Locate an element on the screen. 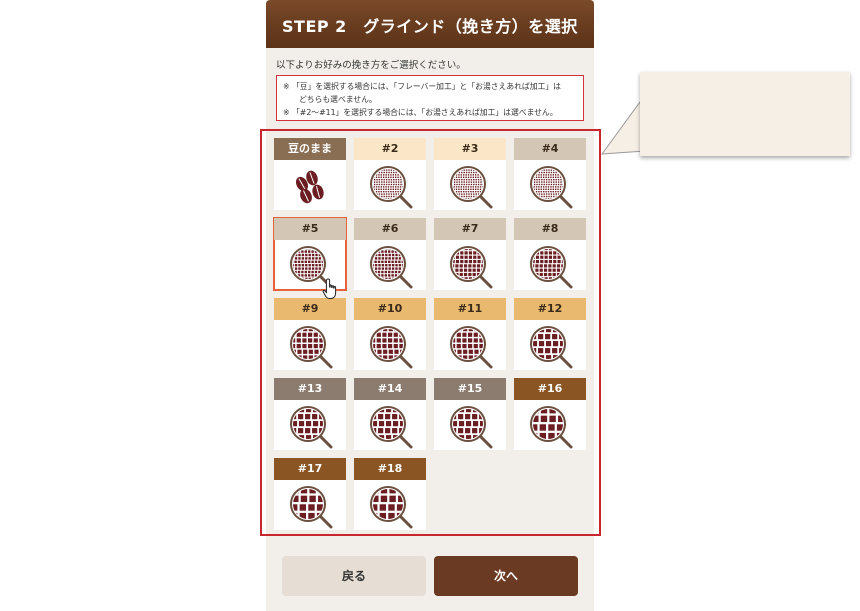  grind-option-label: #14 is located at coordinates (390, 389).